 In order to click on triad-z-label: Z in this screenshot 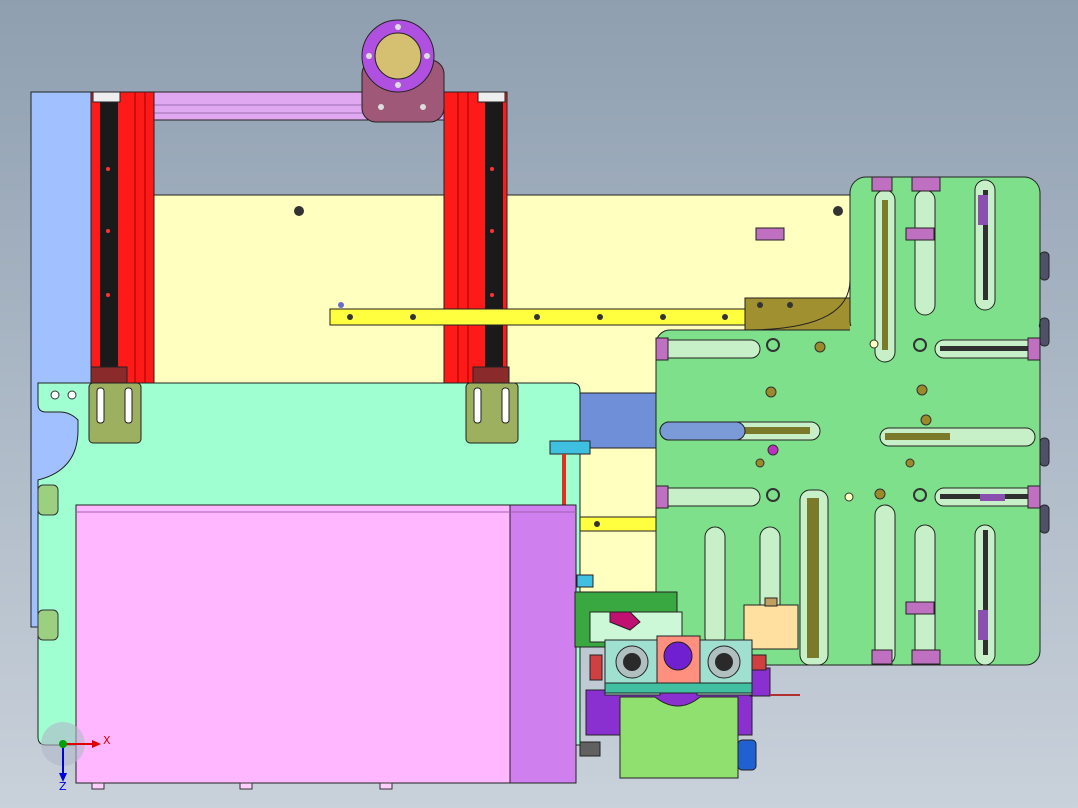, I will do `click(63, 786)`.